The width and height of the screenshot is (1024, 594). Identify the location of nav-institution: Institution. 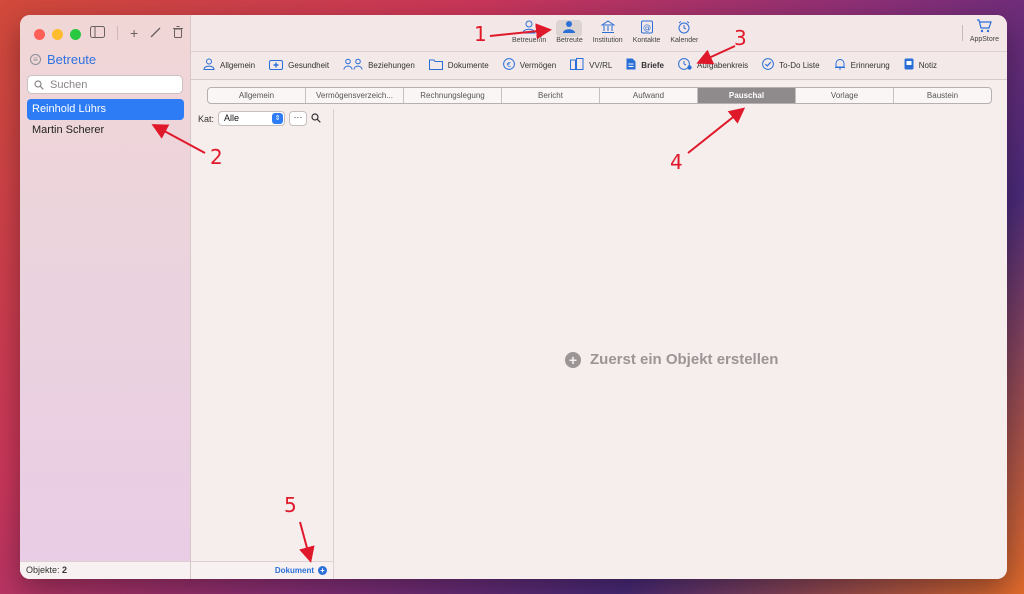
(608, 32).